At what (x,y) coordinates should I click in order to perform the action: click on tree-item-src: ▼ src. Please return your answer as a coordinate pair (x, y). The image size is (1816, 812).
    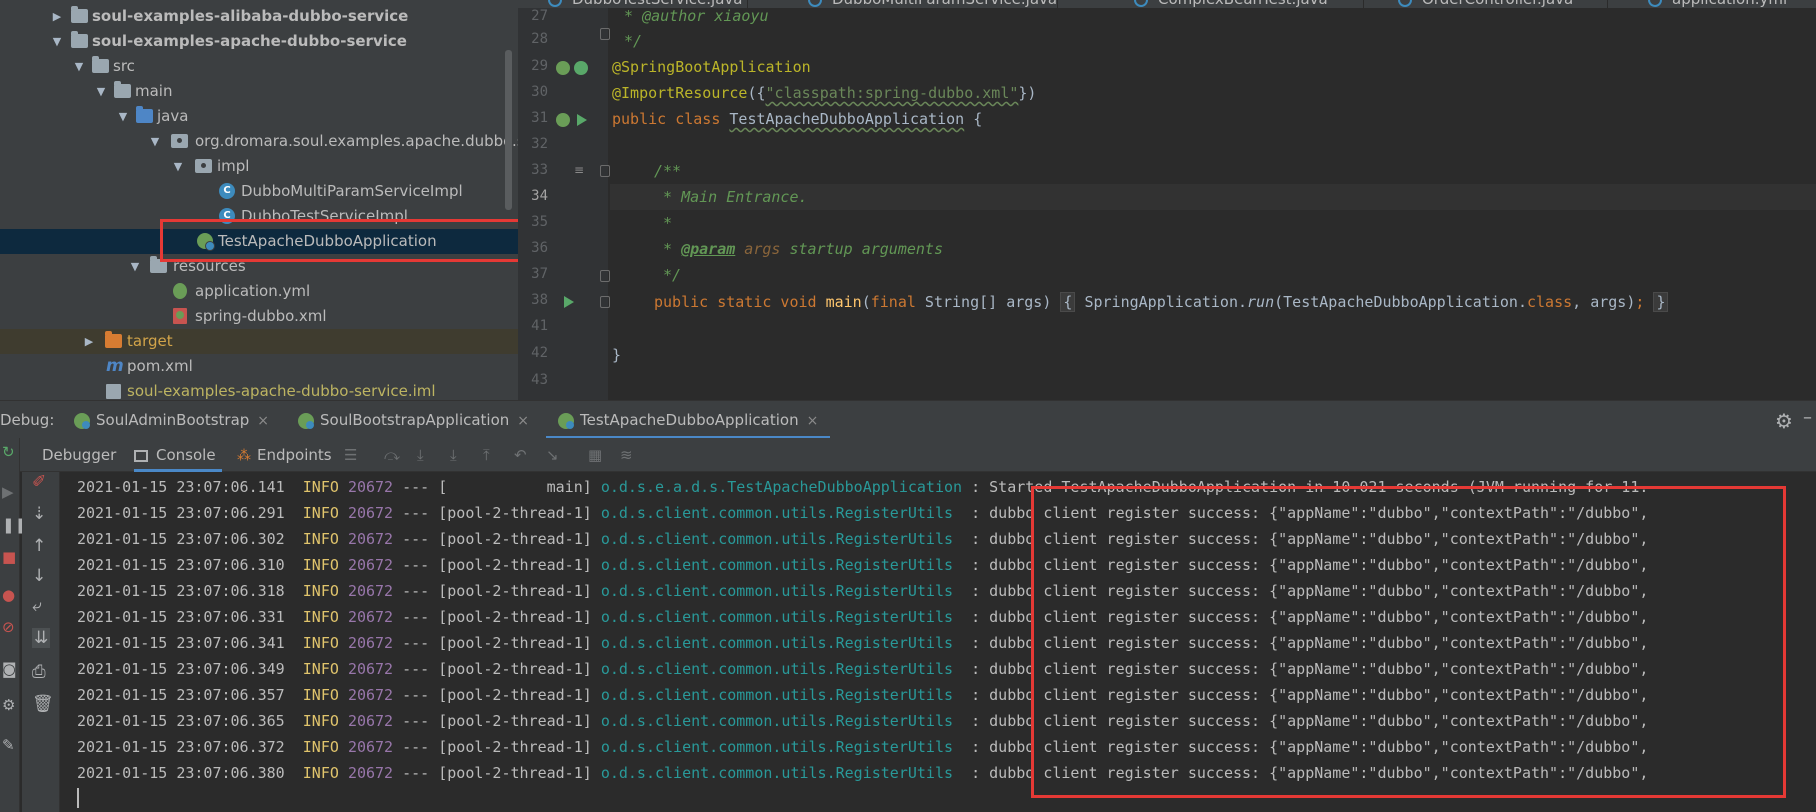
    Looking at the image, I should click on (259, 66).